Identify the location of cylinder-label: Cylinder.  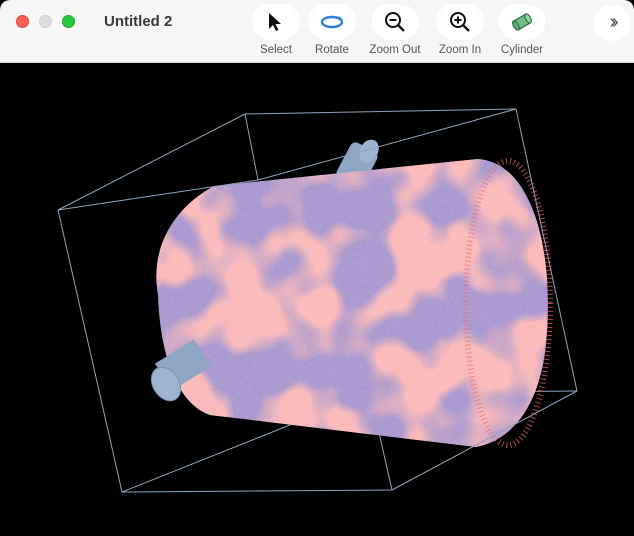
(522, 50).